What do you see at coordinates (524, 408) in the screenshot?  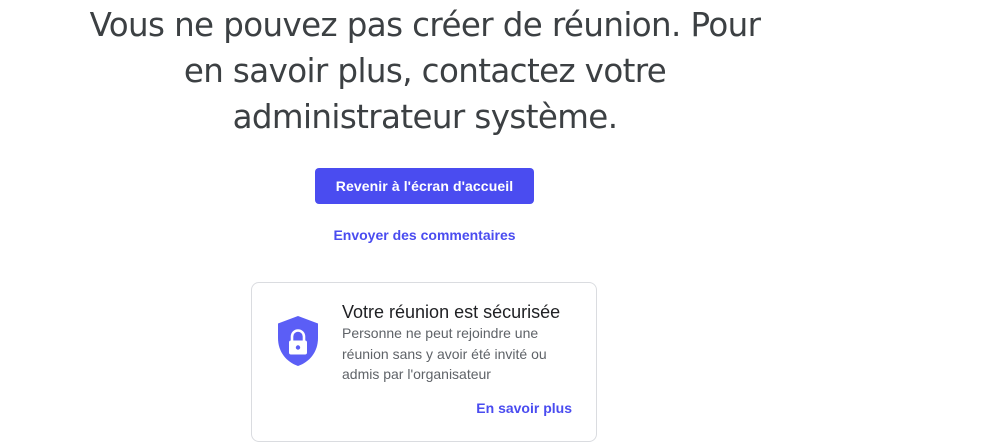 I see `learn-more-link: En savoir plus` at bounding box center [524, 408].